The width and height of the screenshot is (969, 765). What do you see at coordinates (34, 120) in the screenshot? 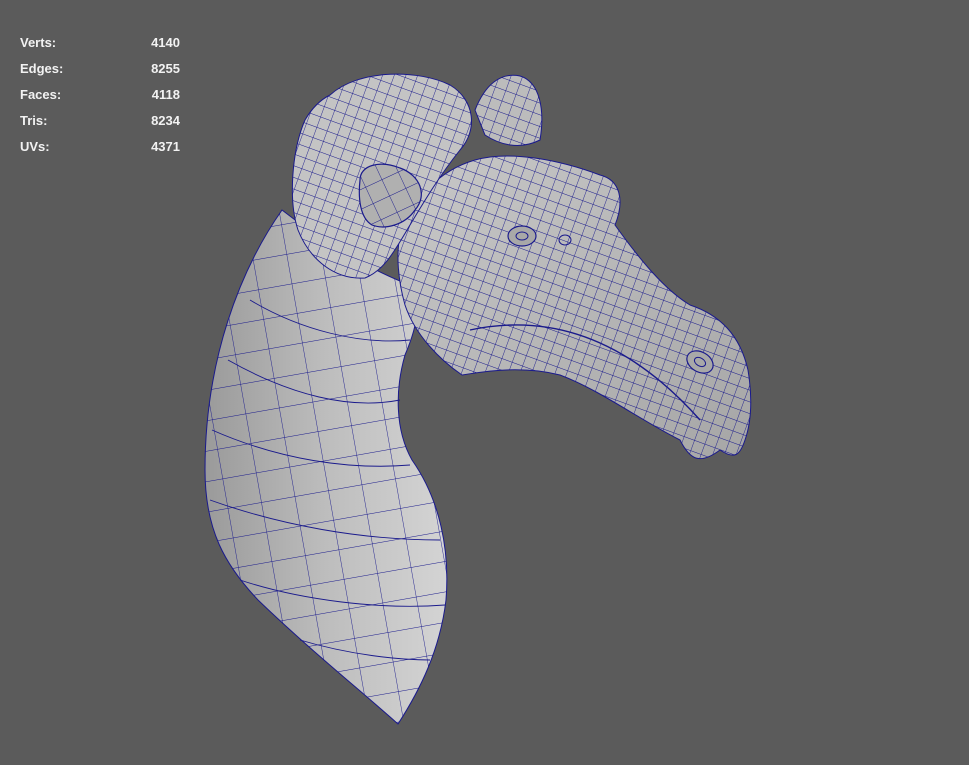
I see `hud-label: Tris:` at bounding box center [34, 120].